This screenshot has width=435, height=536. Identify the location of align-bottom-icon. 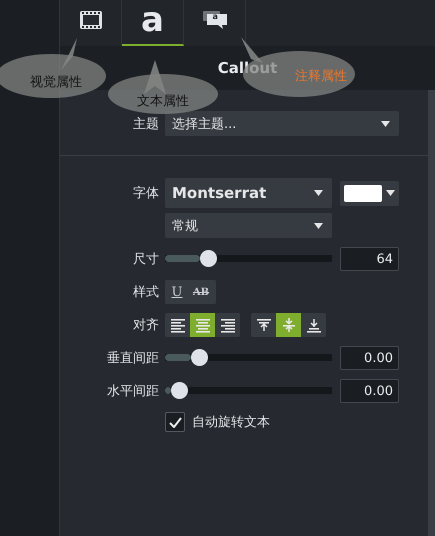
(313, 325).